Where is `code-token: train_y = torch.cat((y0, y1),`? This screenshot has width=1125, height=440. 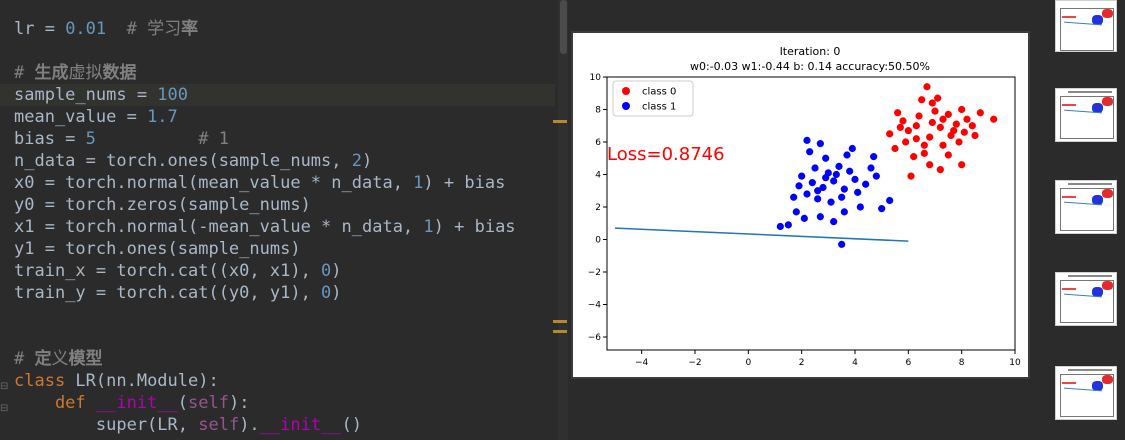
code-token: train_y = torch.cat((y0, y1), is located at coordinates (168, 293).